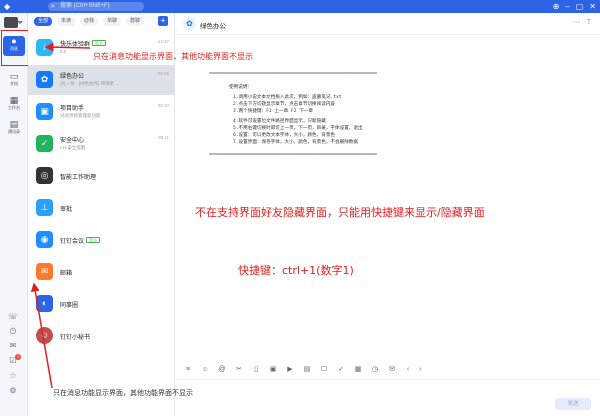 The width and height of the screenshot is (600, 416). I want to click on contacts-icon: ▤, so click(14, 124).